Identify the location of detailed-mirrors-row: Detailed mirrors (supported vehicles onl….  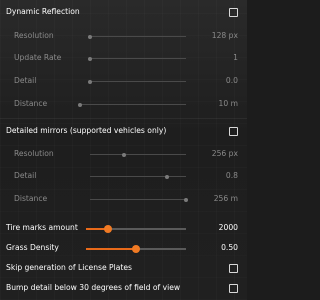
(123, 132).